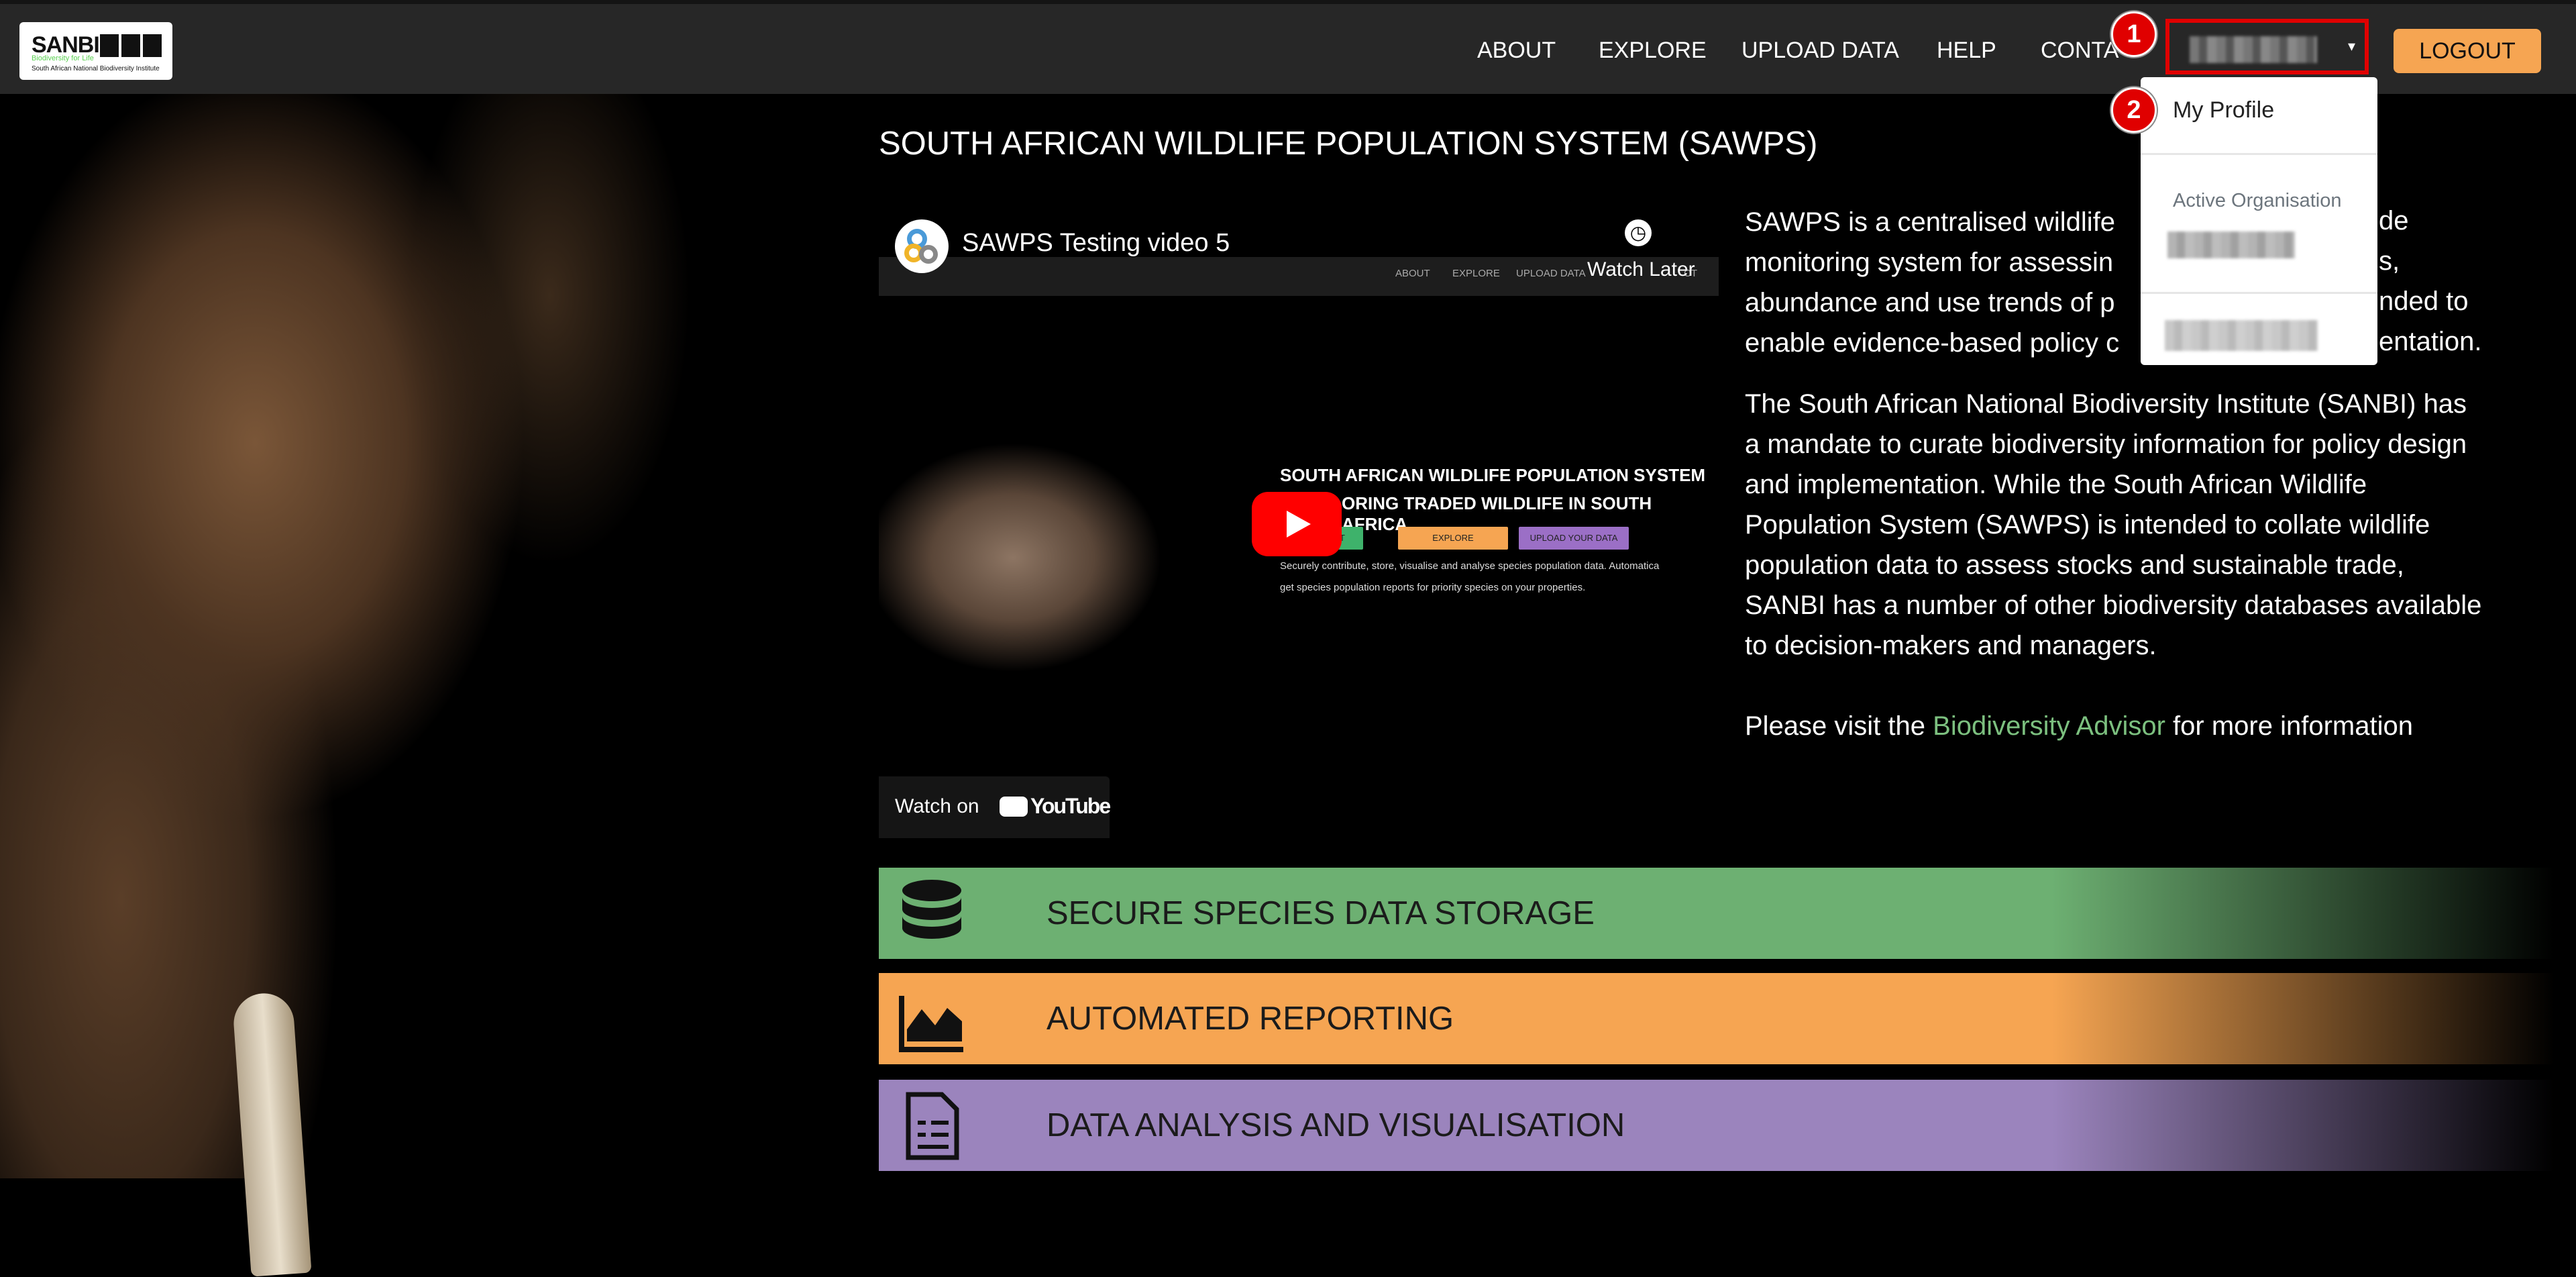 This screenshot has width=2576, height=1277. What do you see at coordinates (1638, 232) in the screenshot?
I see `clock-icon: ◷` at bounding box center [1638, 232].